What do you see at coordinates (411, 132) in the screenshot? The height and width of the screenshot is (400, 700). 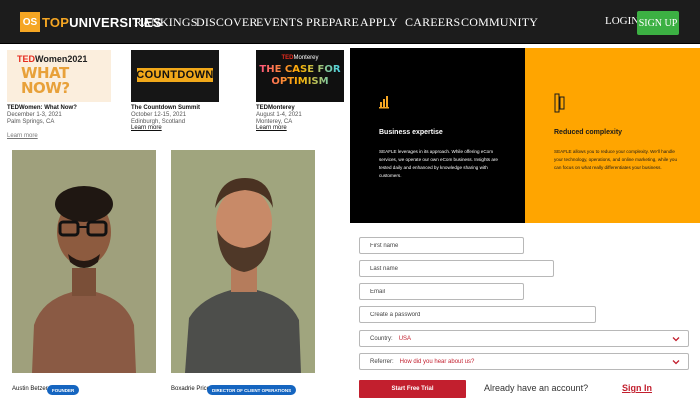 I see `feature-title: Business expertise` at bounding box center [411, 132].